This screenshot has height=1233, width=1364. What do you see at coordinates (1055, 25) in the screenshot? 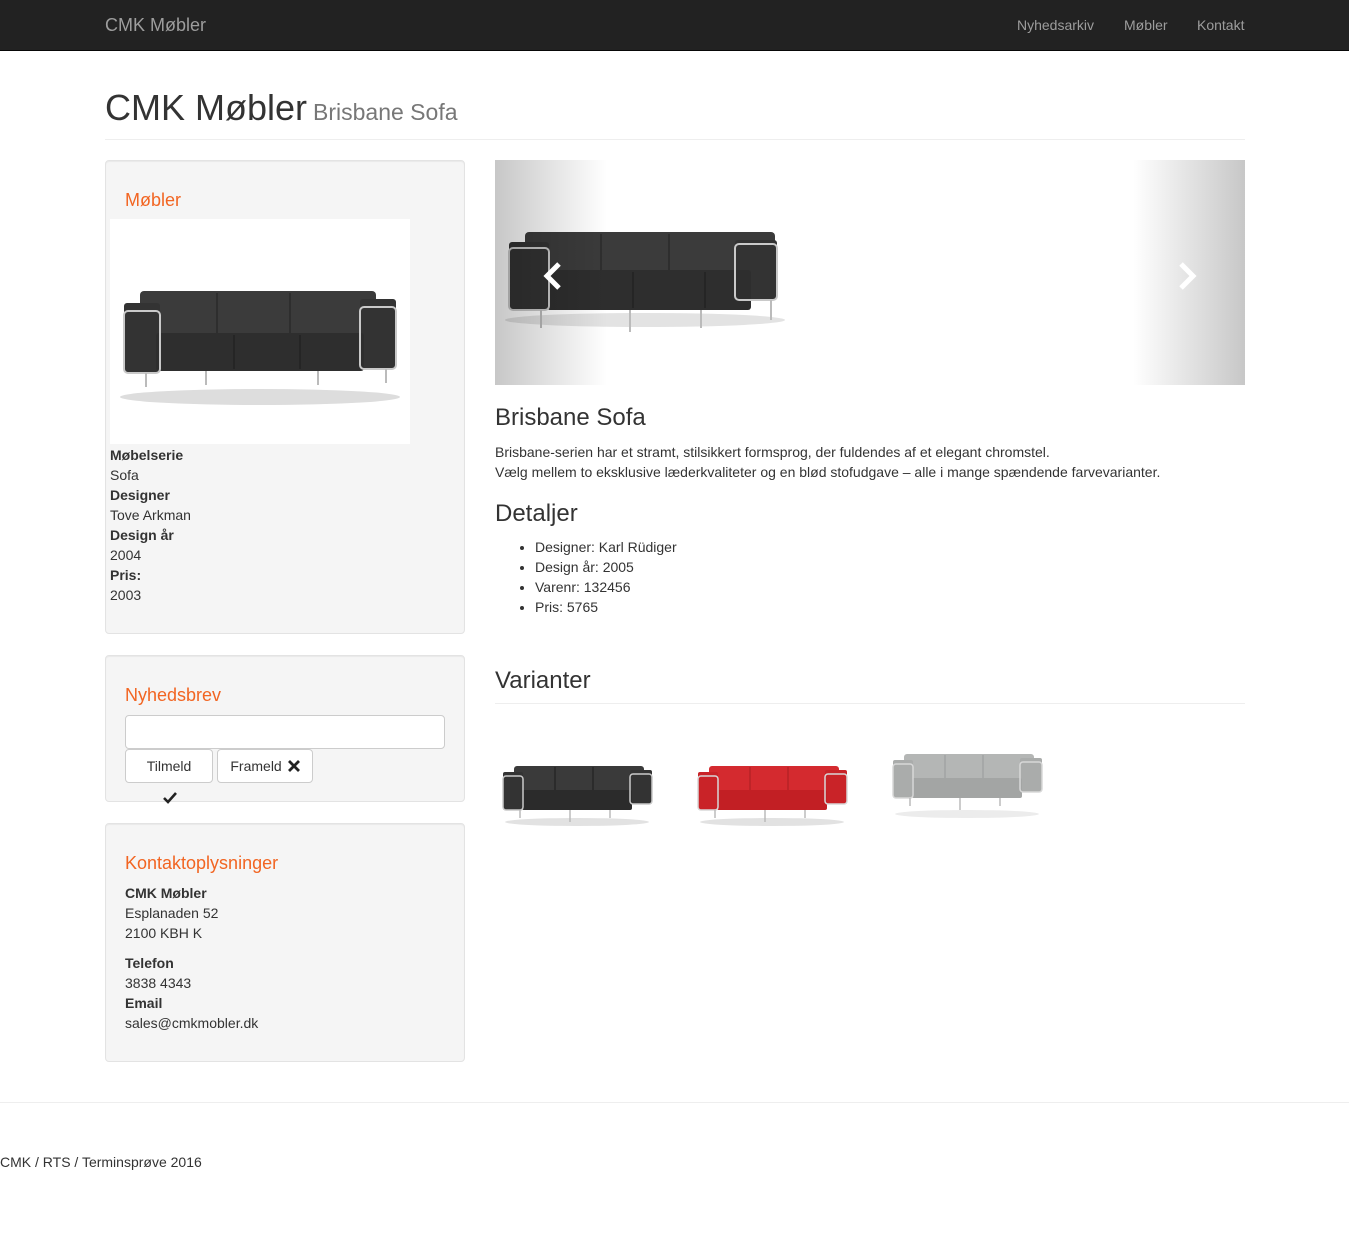
I see `nav-link-nyhedsarkiv: Nyhedsarkiv` at bounding box center [1055, 25].